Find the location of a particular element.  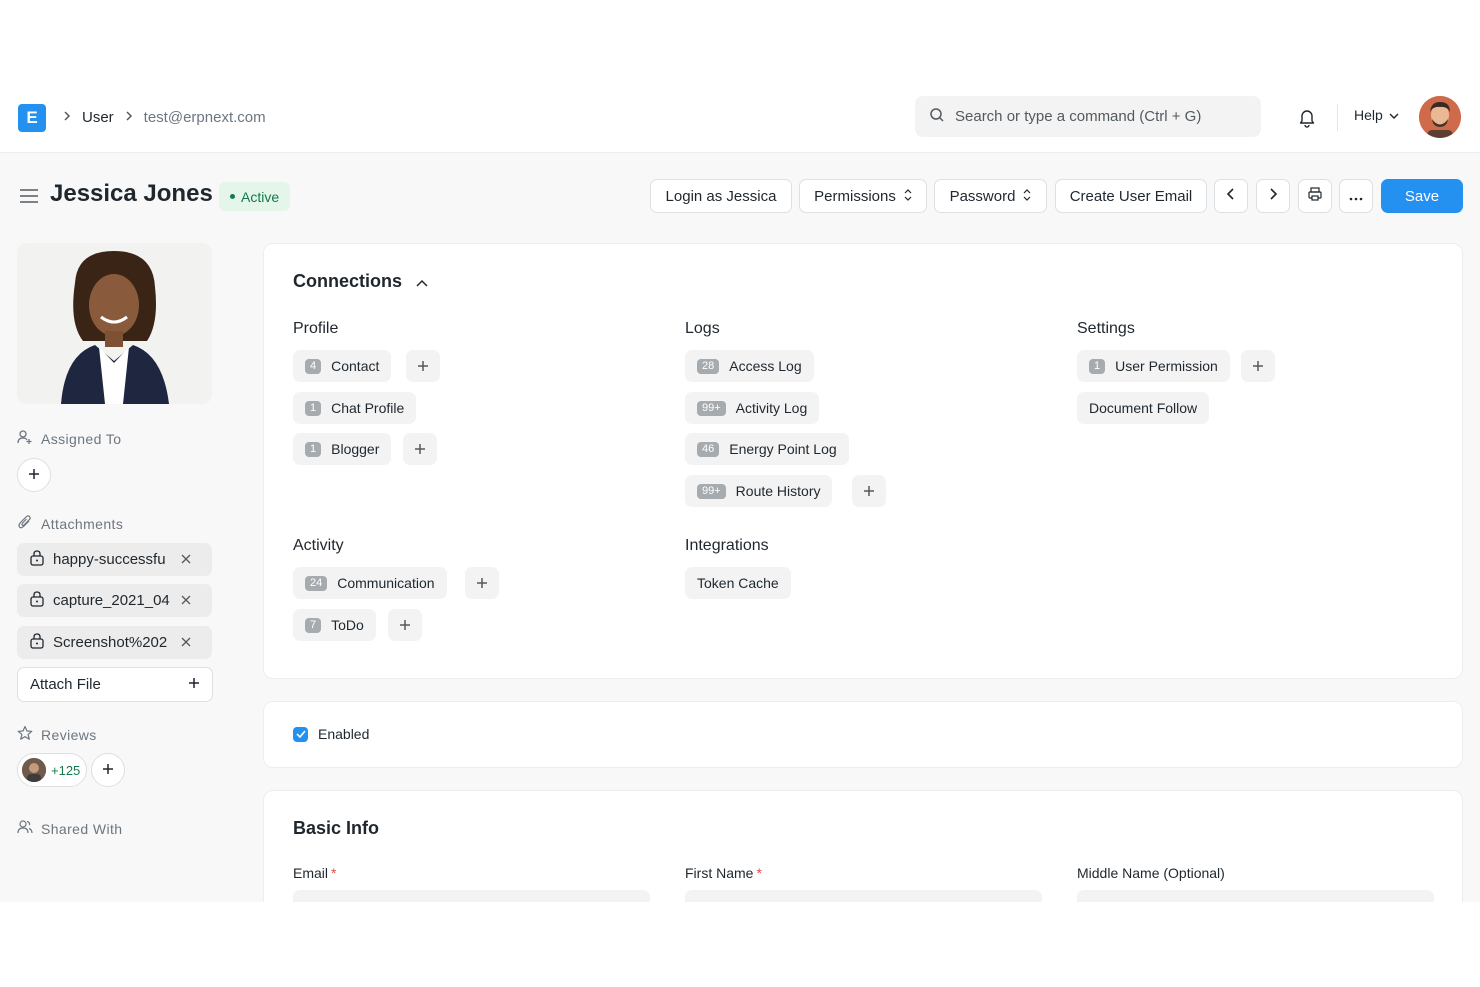

count-badge: 24 is located at coordinates (316, 583).